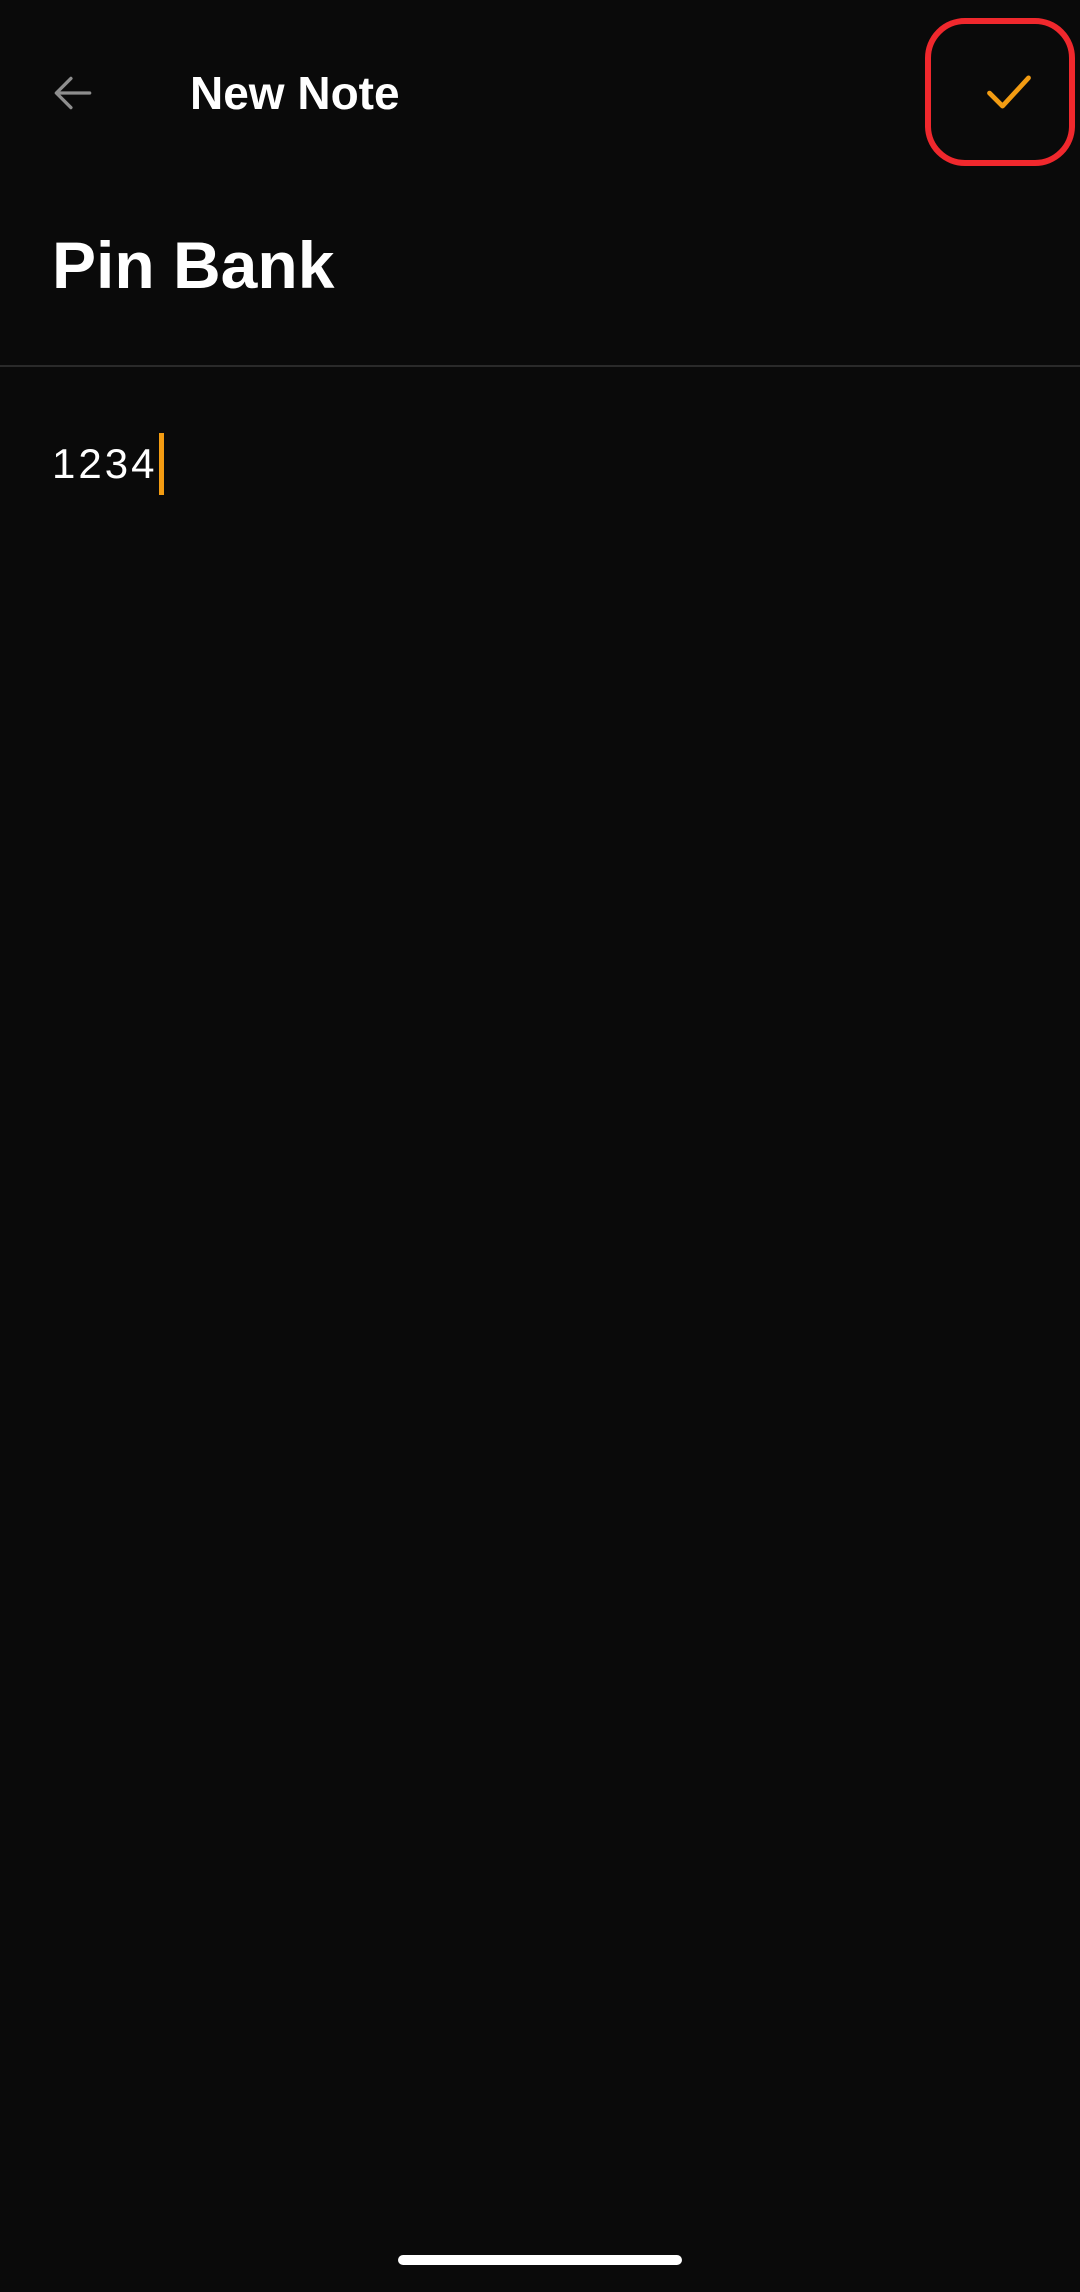  Describe the element at coordinates (193, 265) in the screenshot. I see `note-title-field: Pin Bank` at that location.